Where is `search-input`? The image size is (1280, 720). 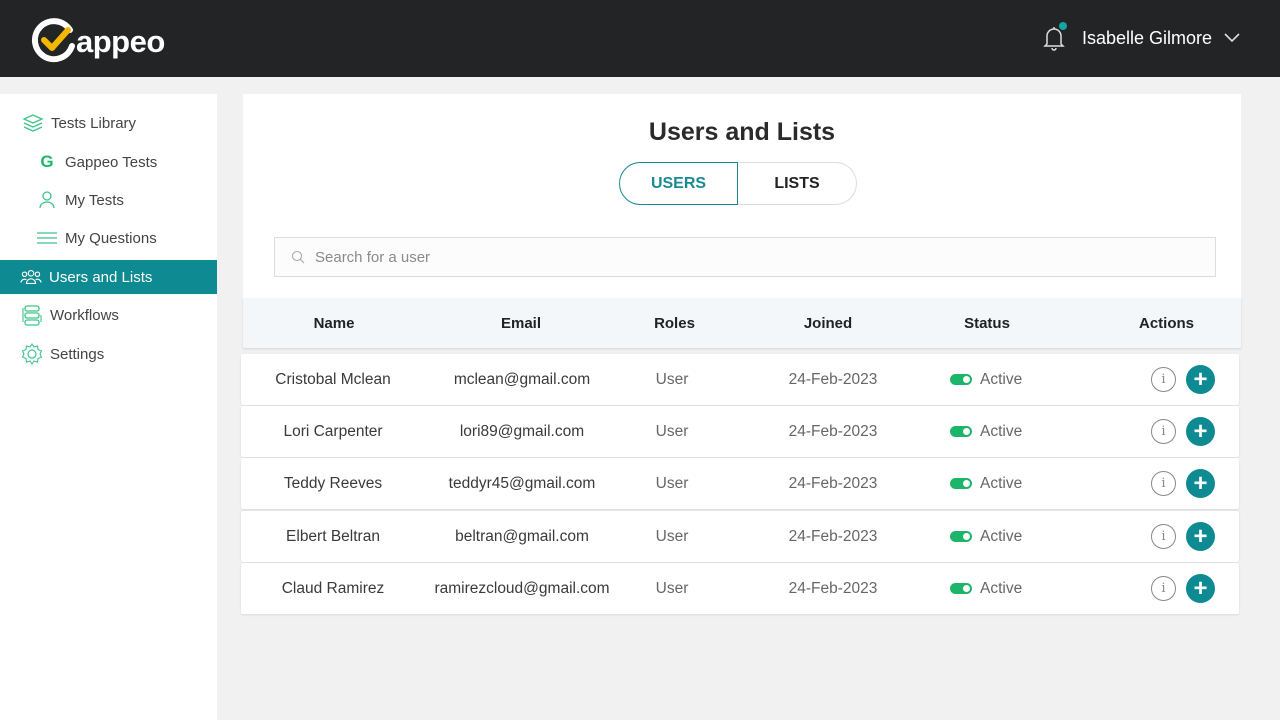 search-input is located at coordinates (755, 257).